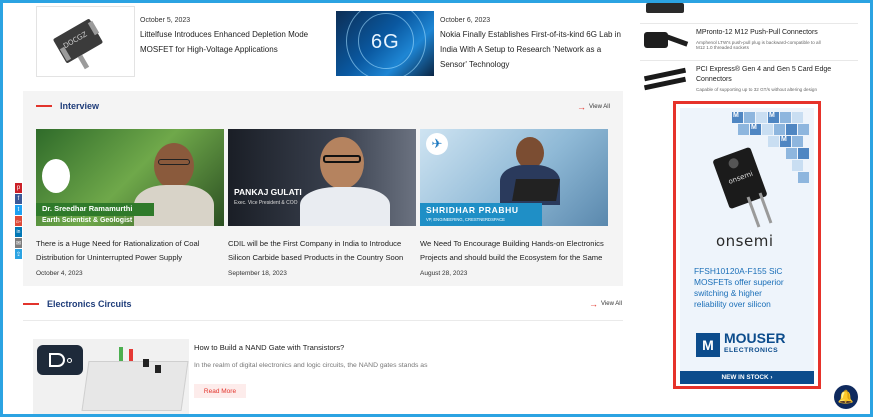 The height and width of the screenshot is (417, 873). I want to click on ad-copy-line: reliability over silicon, so click(732, 304).